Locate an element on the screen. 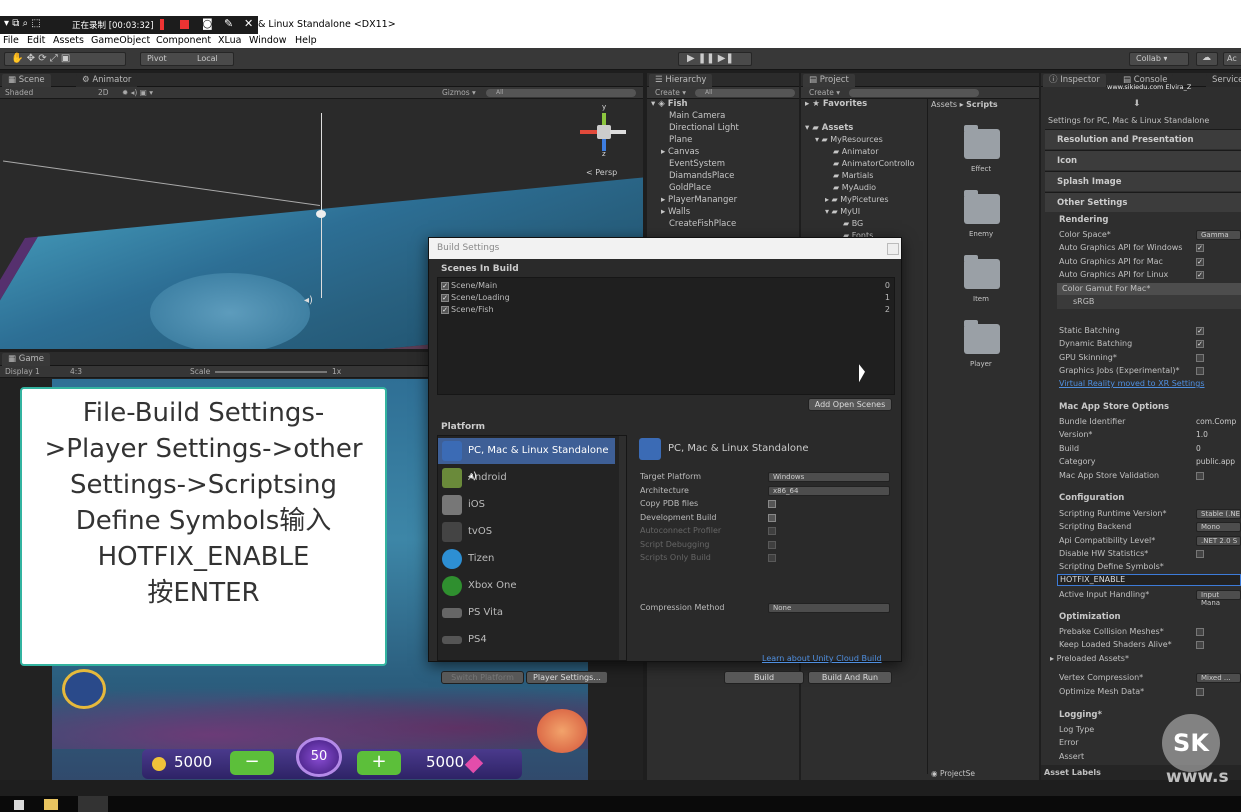  project-tree-item: ▾ ▰ MyUI is located at coordinates (842, 211).